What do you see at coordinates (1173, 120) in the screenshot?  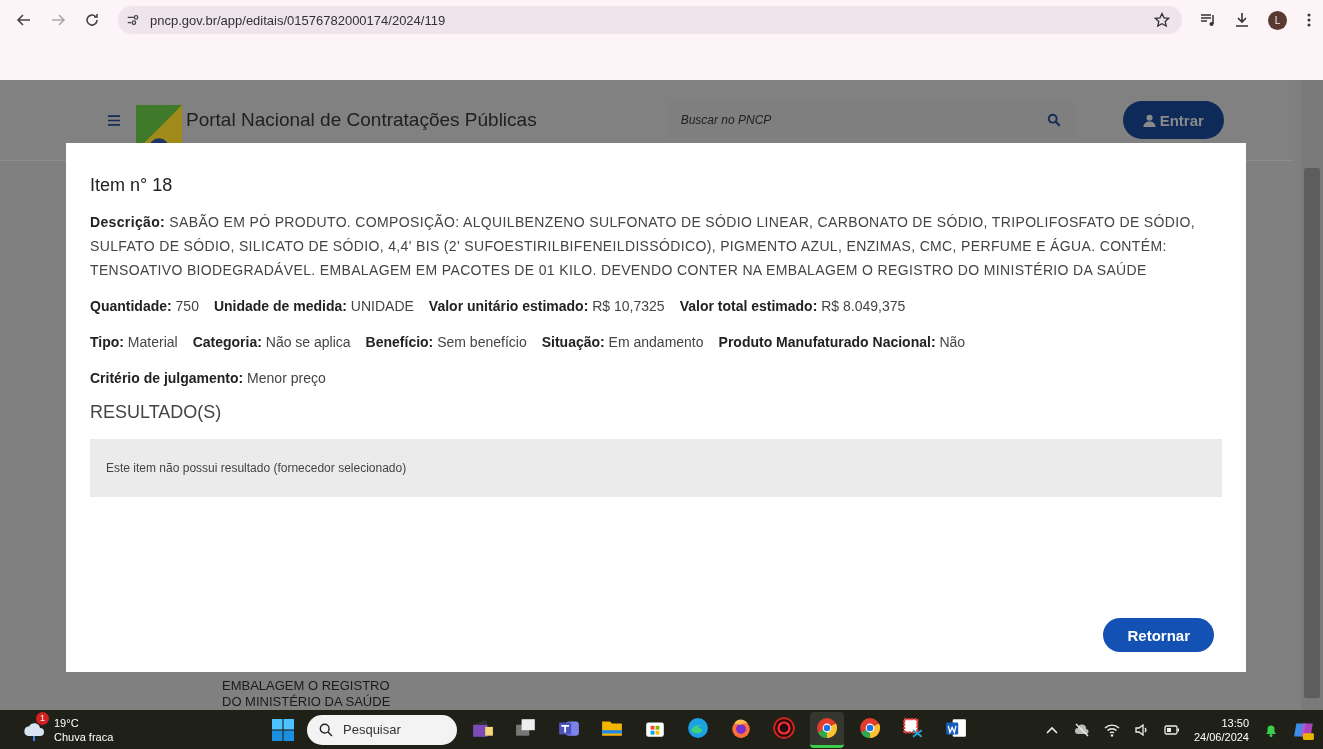 I see `login-button: Entrar` at bounding box center [1173, 120].